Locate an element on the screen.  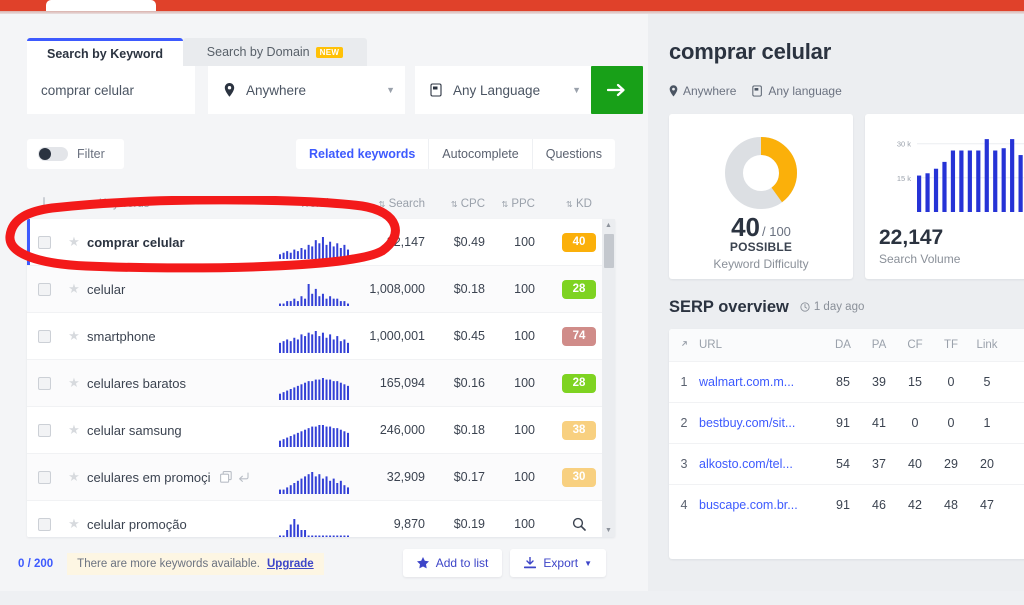
filter-toggle is located at coordinates (53, 154).